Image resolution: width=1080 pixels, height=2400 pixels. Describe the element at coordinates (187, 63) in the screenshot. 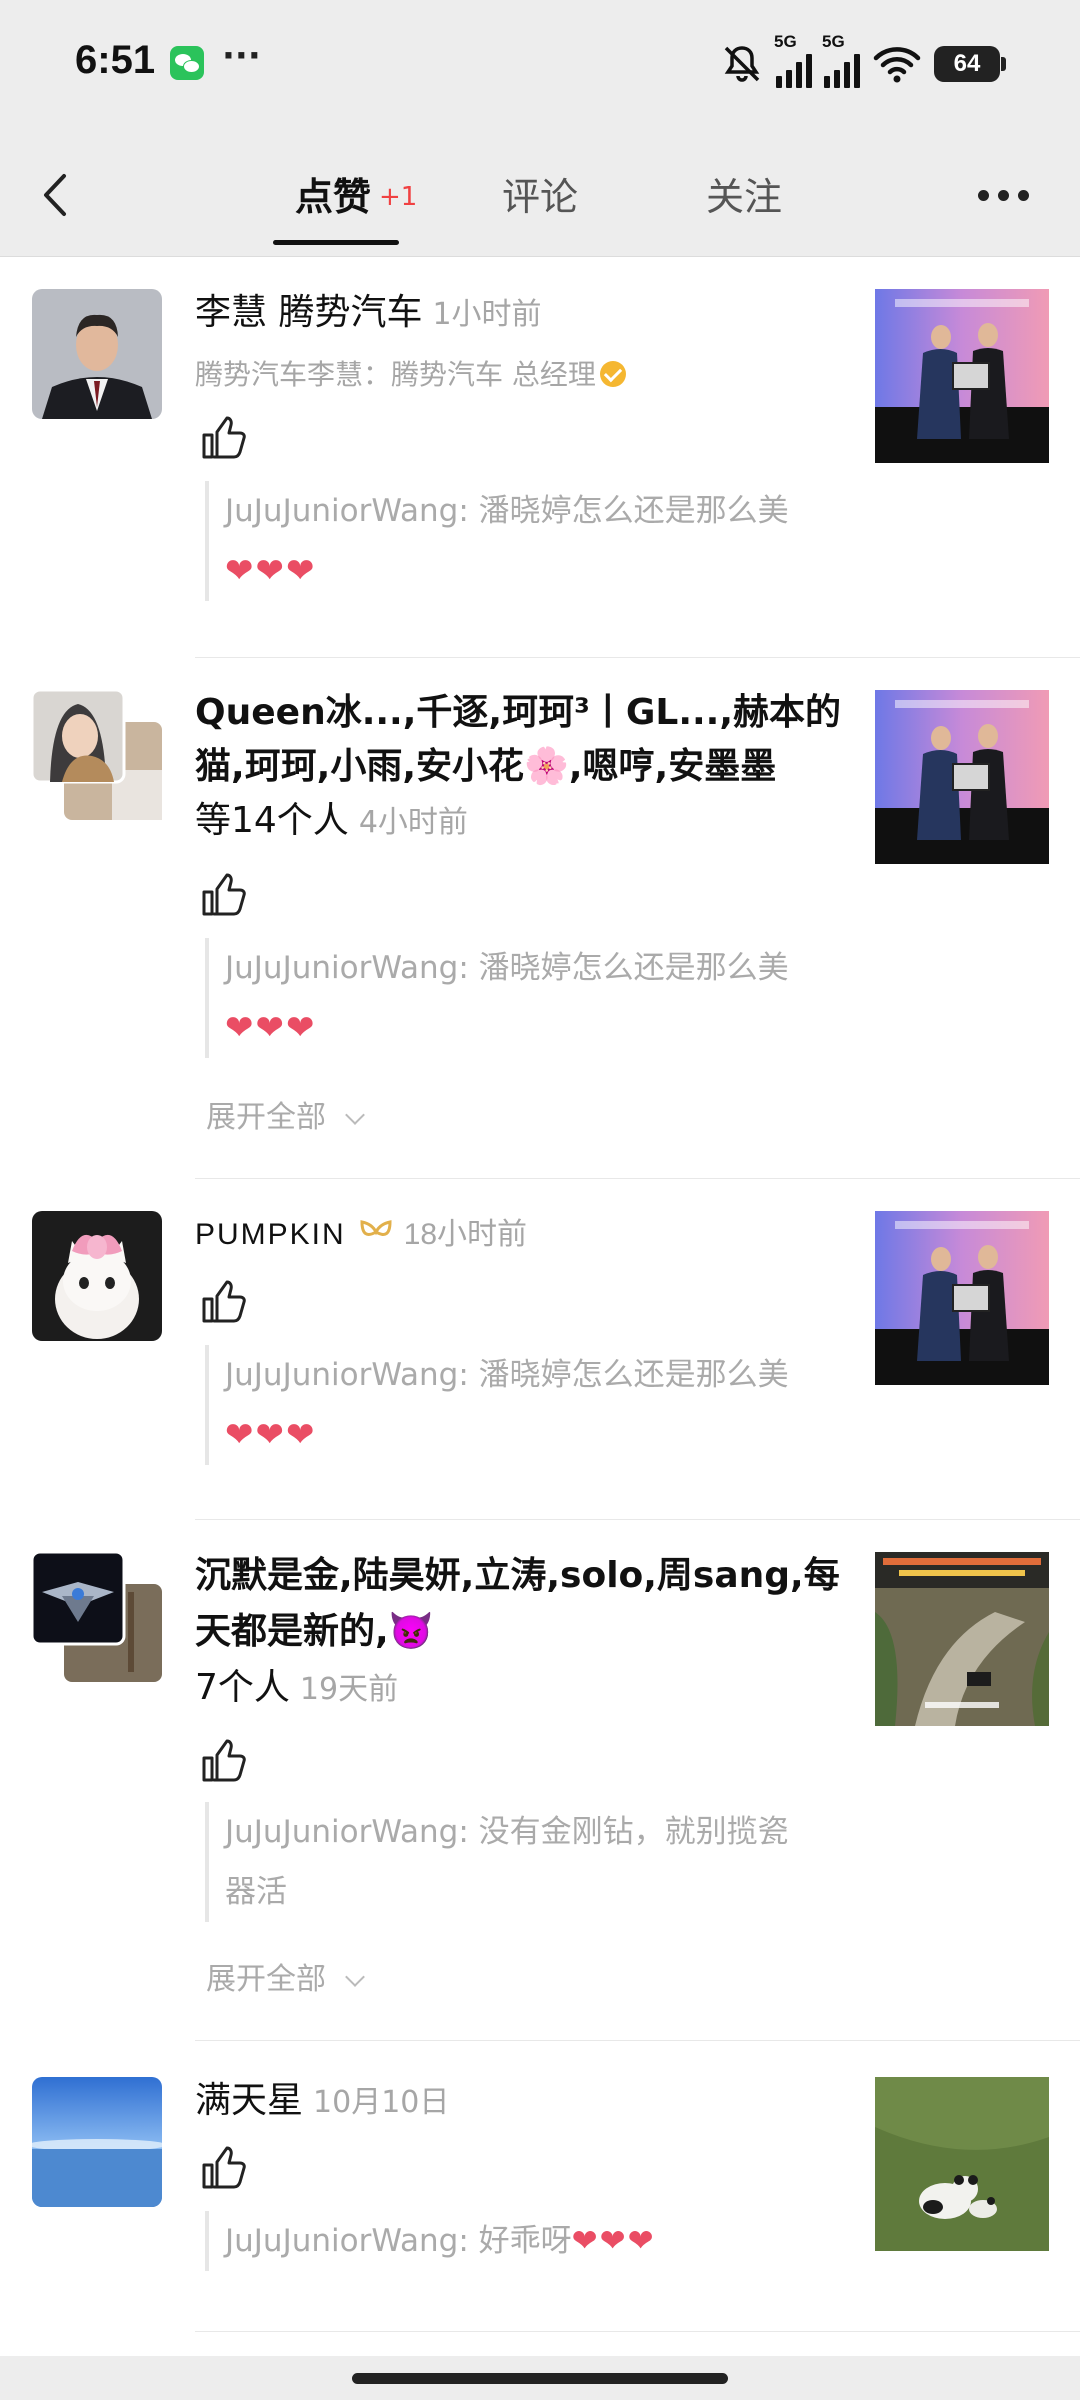

I see `wechat-notification-icon` at that location.